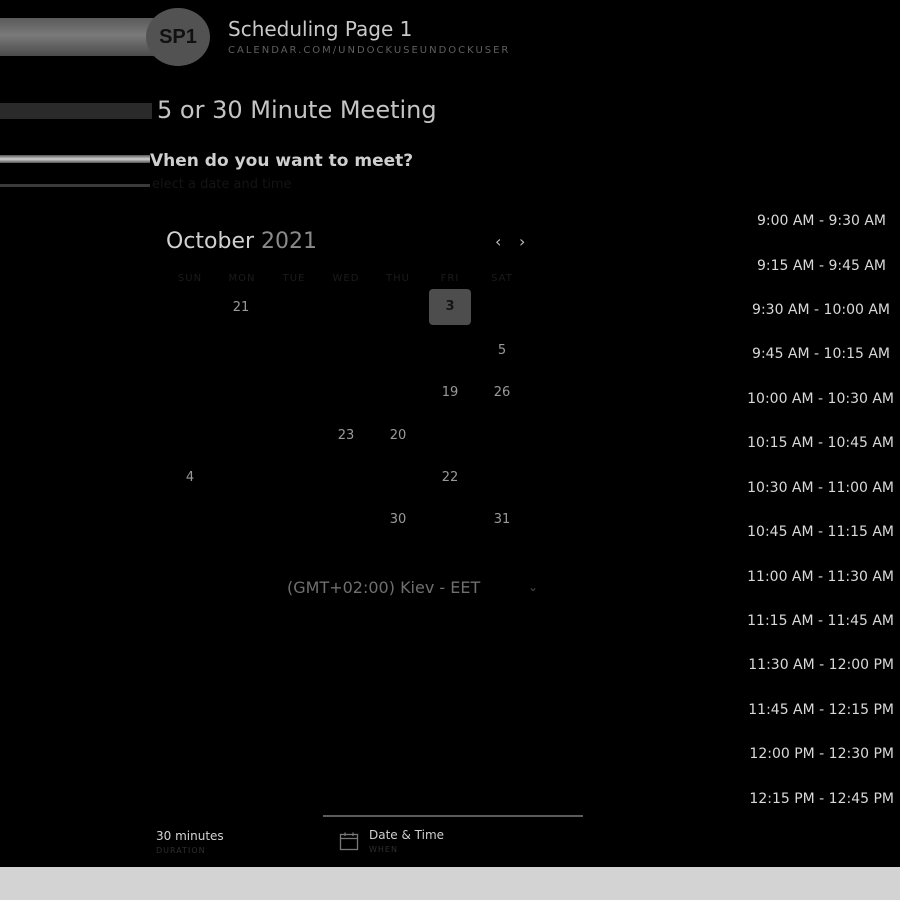  I want to click on calendar-year: 2021, so click(289, 241).